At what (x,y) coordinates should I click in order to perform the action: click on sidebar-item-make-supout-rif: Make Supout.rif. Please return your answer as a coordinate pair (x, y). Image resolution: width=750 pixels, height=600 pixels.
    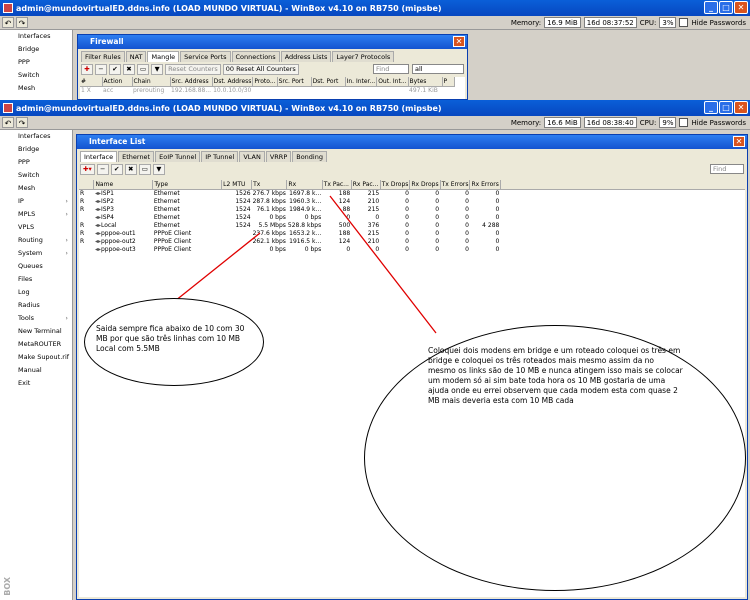
    Looking at the image, I should click on (36, 357).